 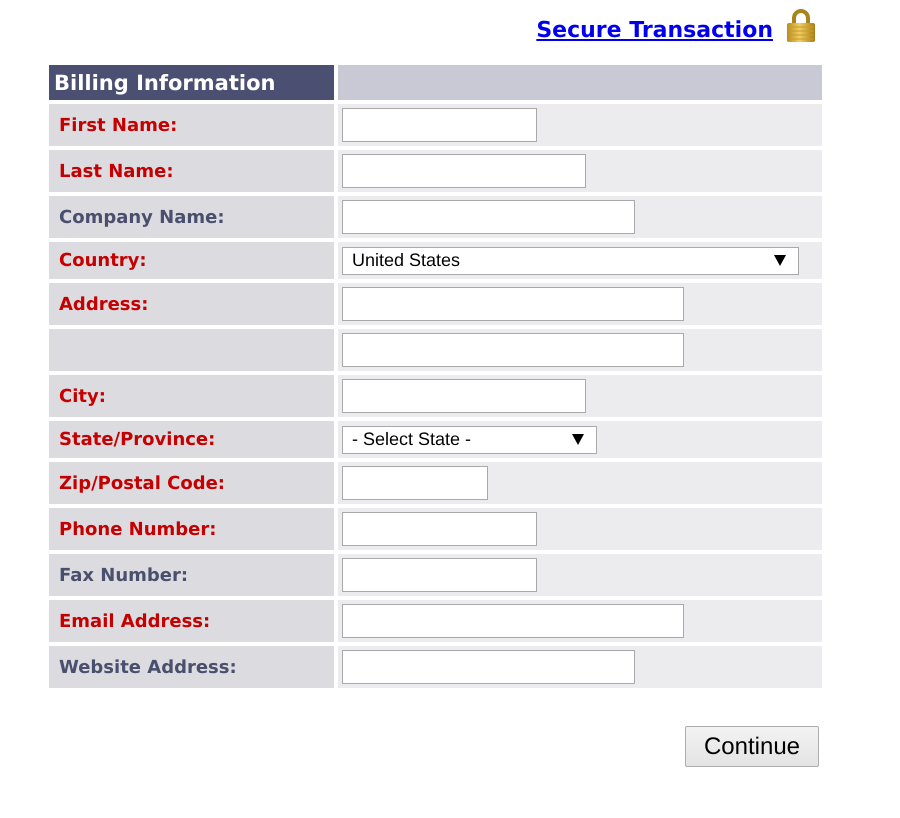 What do you see at coordinates (148, 667) in the screenshot?
I see `field-label: Website Address:` at bounding box center [148, 667].